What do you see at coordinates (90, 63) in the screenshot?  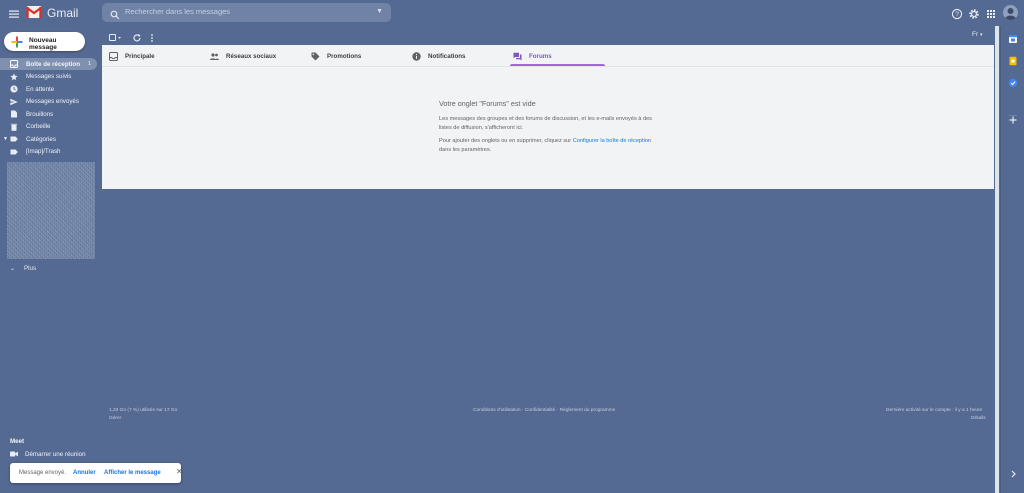 I see `unread-count: 1` at bounding box center [90, 63].